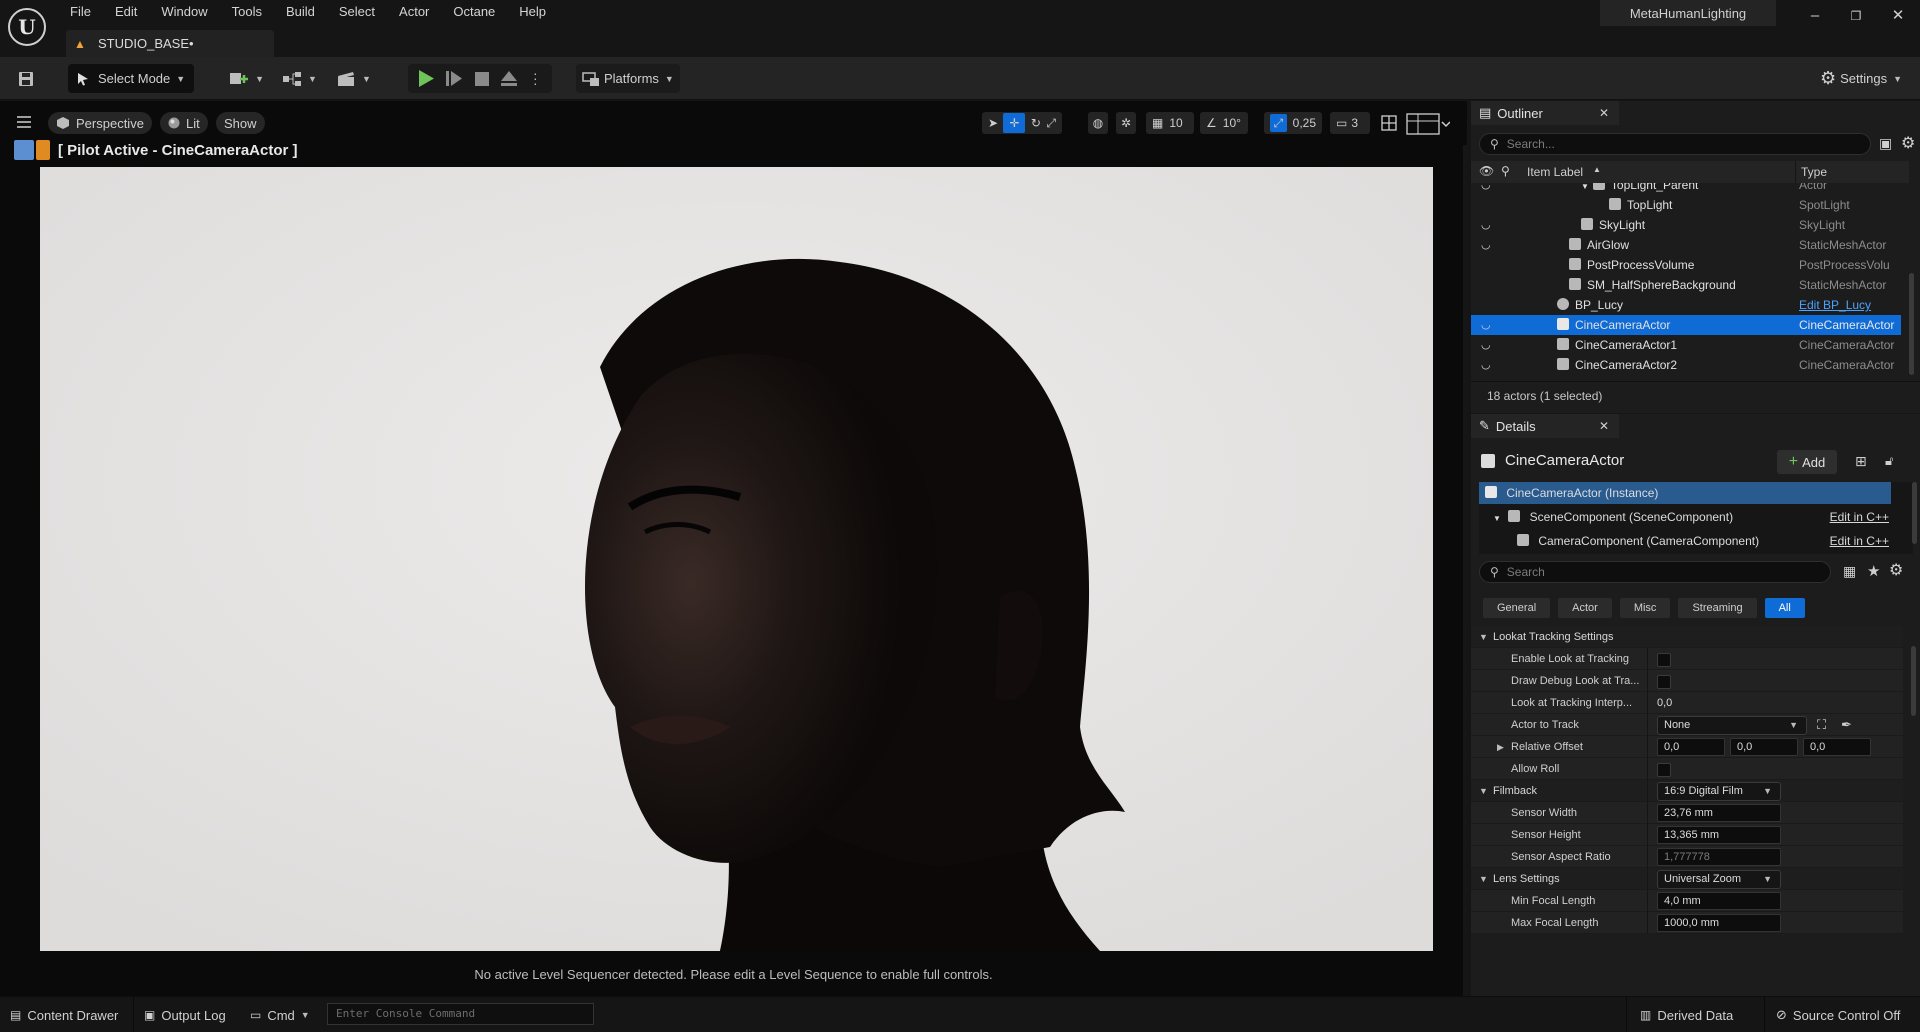  I want to click on add-folder-icon: ▣, so click(1885, 143).